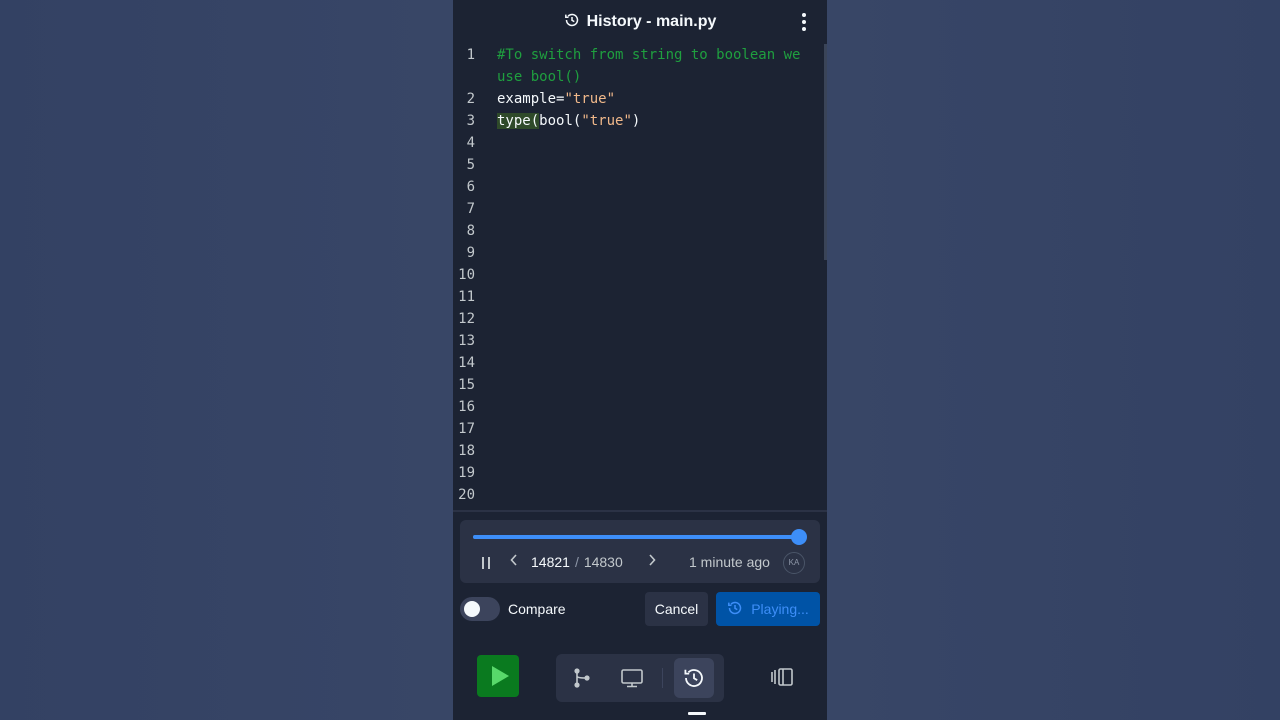 The image size is (1280, 720). I want to click on code-line: 5, so click(640, 165).